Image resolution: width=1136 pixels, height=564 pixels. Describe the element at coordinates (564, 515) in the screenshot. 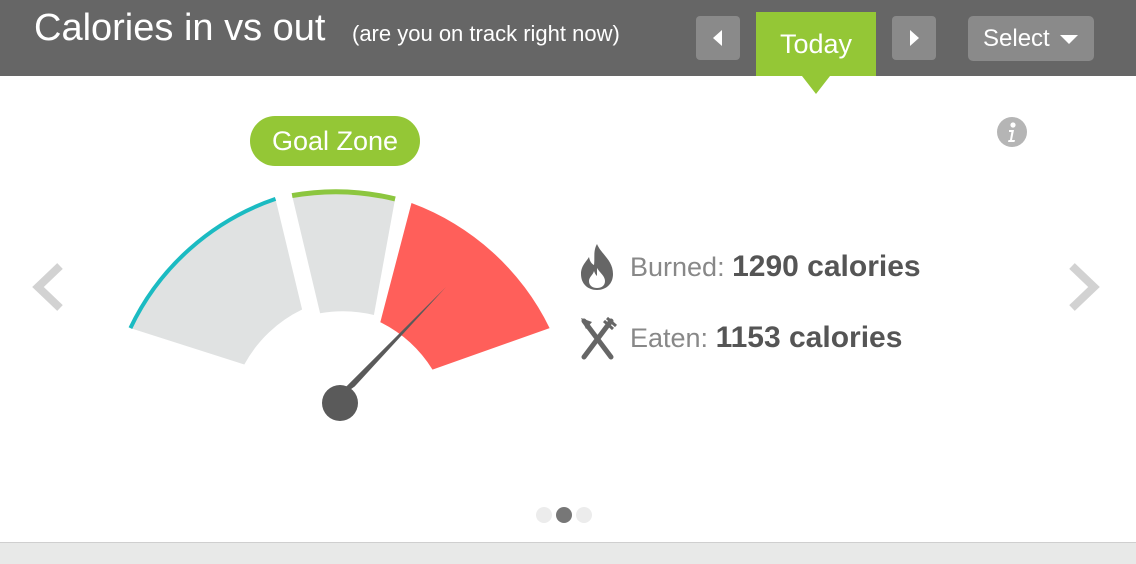

I see `pagination-dot-active` at that location.